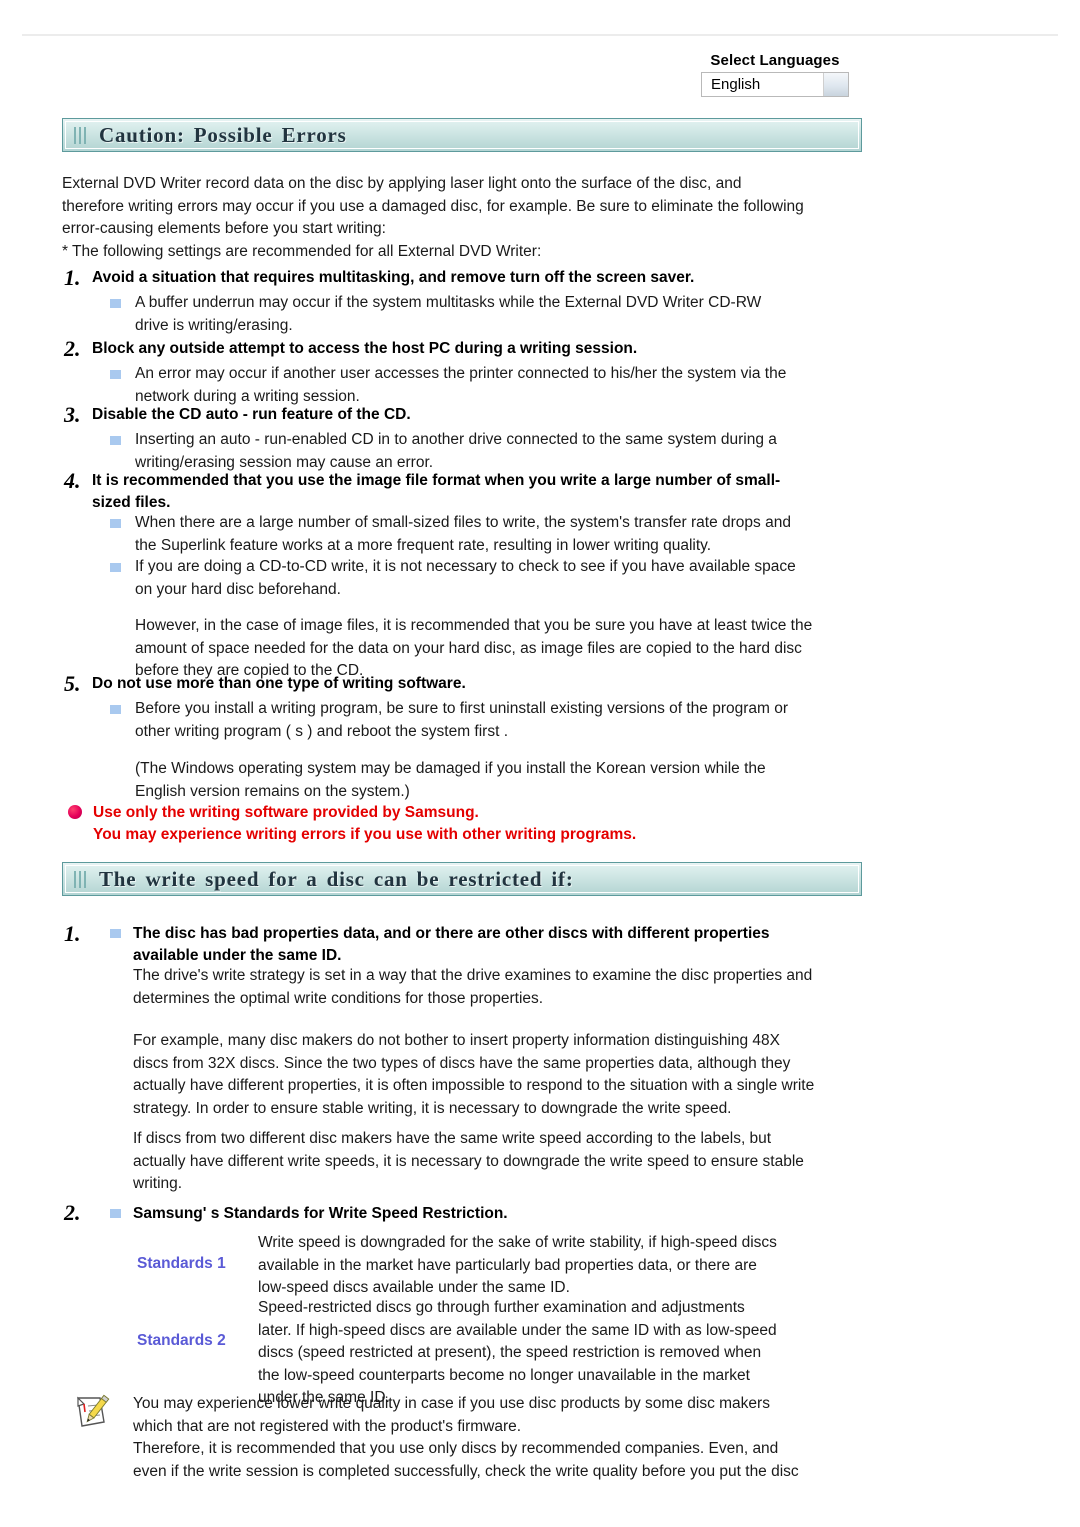 The height and width of the screenshot is (1527, 1080). Describe the element at coordinates (540, 35) in the screenshot. I see `top-divider` at that location.